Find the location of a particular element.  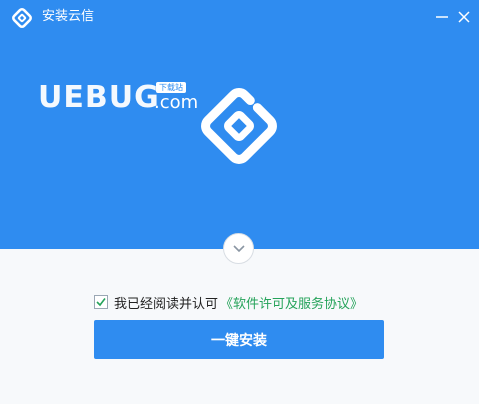

agree-checkbox is located at coordinates (101, 302).